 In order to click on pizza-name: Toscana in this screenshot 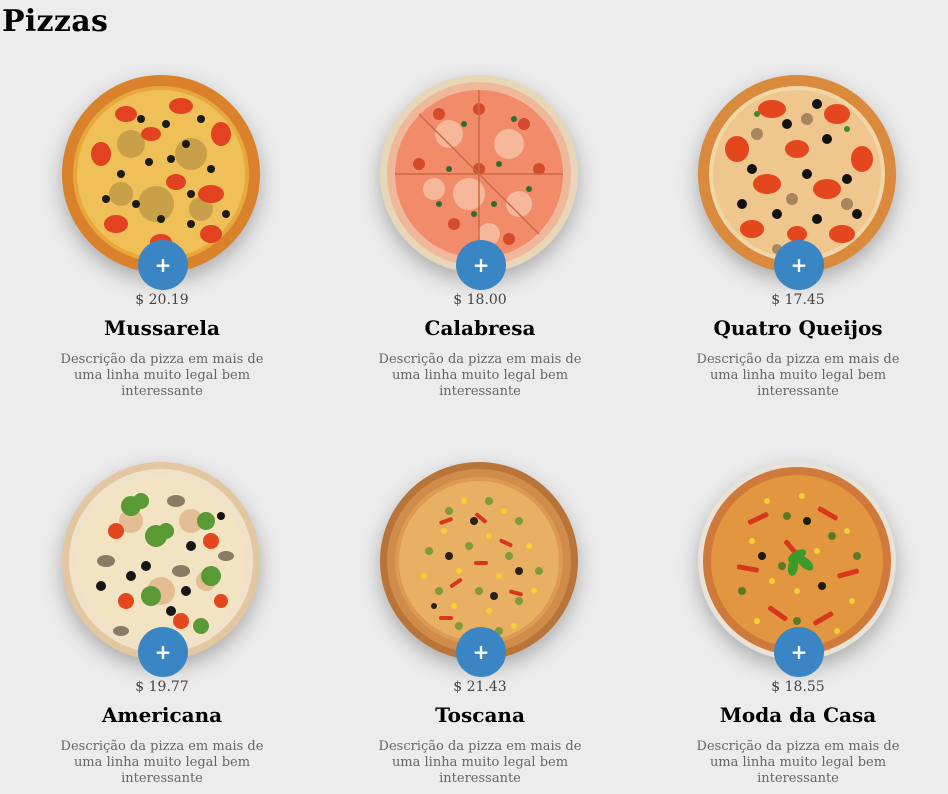, I will do `click(480, 715)`.